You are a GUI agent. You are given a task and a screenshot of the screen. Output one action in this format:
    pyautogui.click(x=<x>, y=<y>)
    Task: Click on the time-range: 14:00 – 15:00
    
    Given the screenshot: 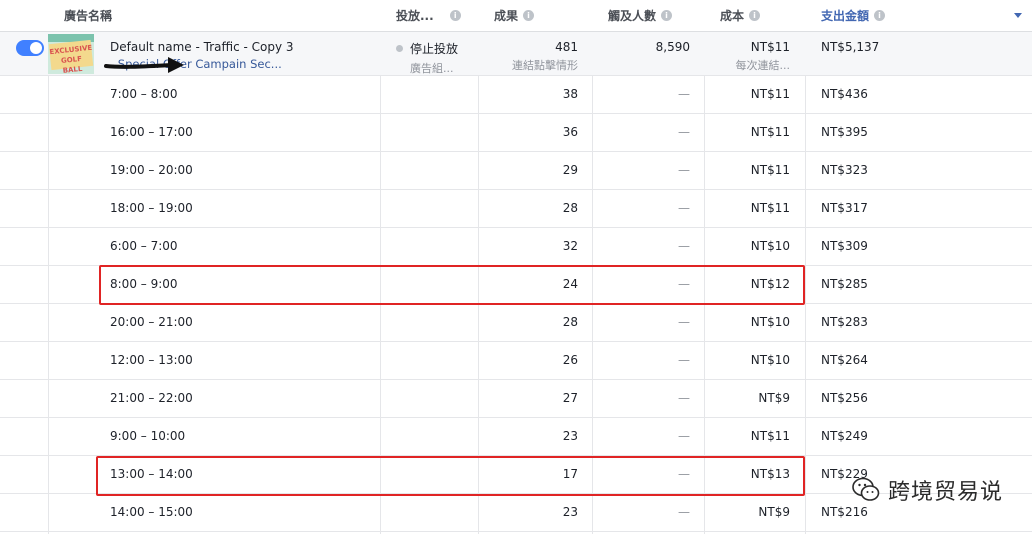 What is the action you would take?
    pyautogui.click(x=151, y=512)
    